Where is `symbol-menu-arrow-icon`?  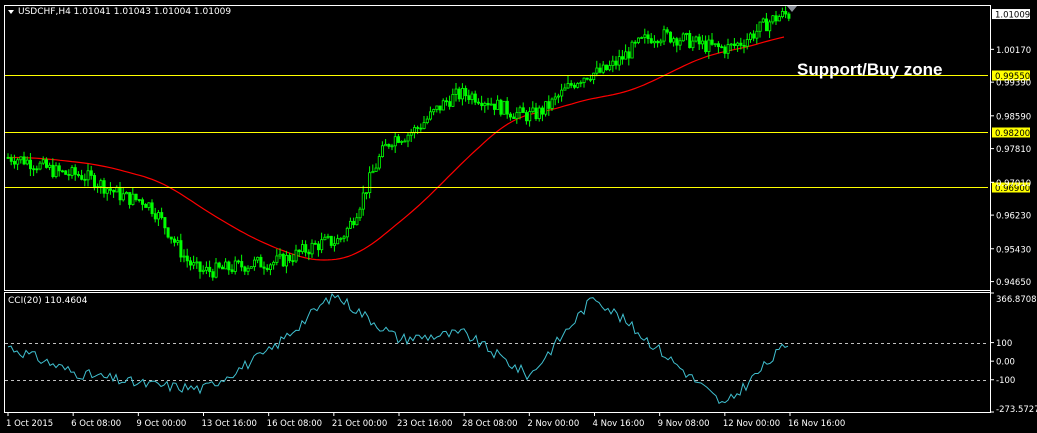 symbol-menu-arrow-icon is located at coordinates (11, 12).